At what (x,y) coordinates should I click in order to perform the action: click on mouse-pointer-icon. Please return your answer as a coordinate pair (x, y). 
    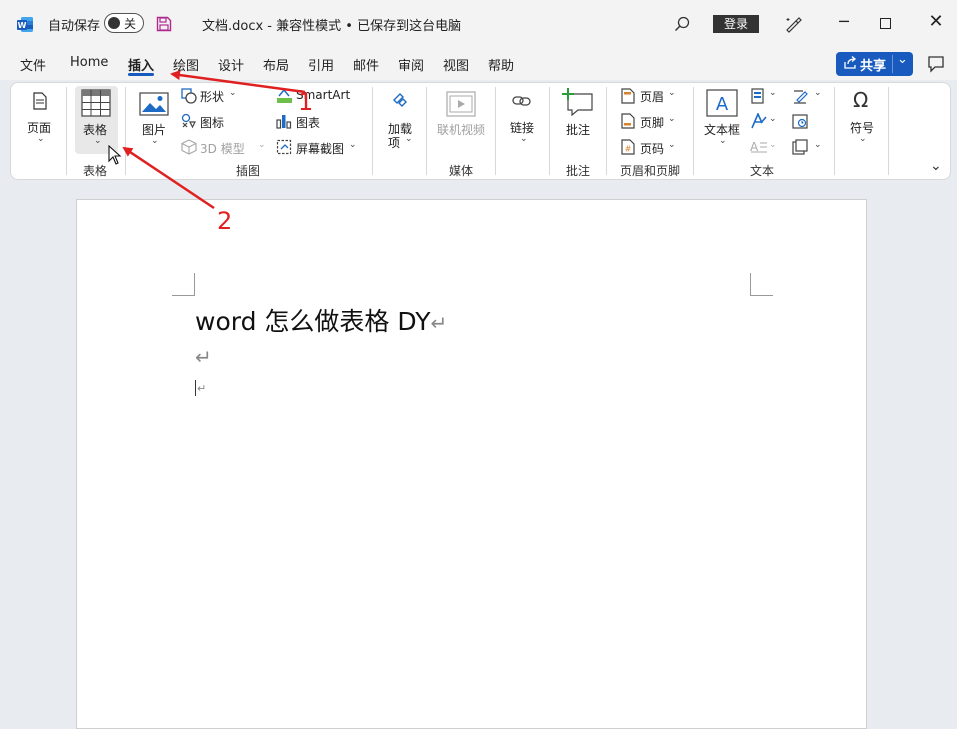
    Looking at the image, I should click on (115, 155).